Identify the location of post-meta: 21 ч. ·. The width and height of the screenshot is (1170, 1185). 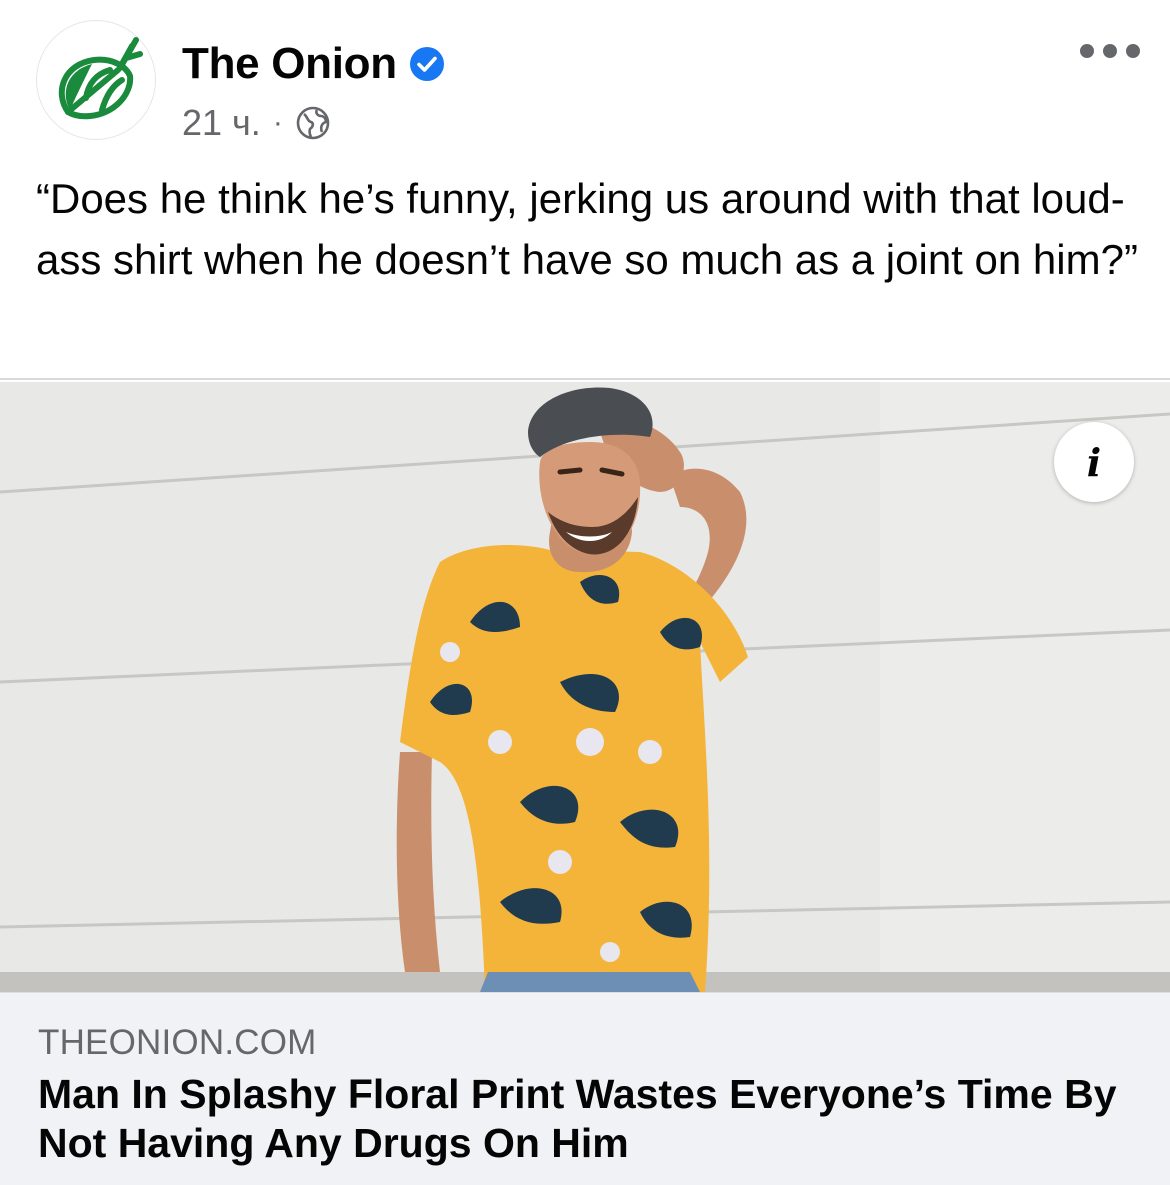
(256, 123).